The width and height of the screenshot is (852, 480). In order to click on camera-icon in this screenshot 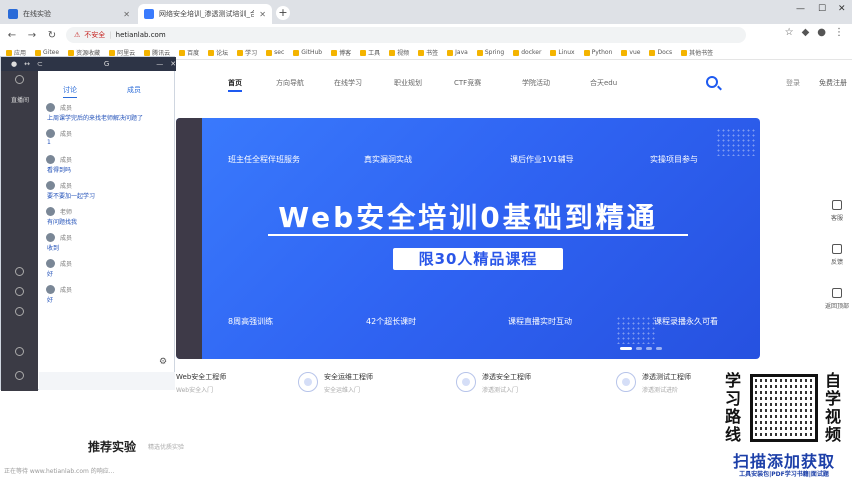, I will do `click(19, 79)`.